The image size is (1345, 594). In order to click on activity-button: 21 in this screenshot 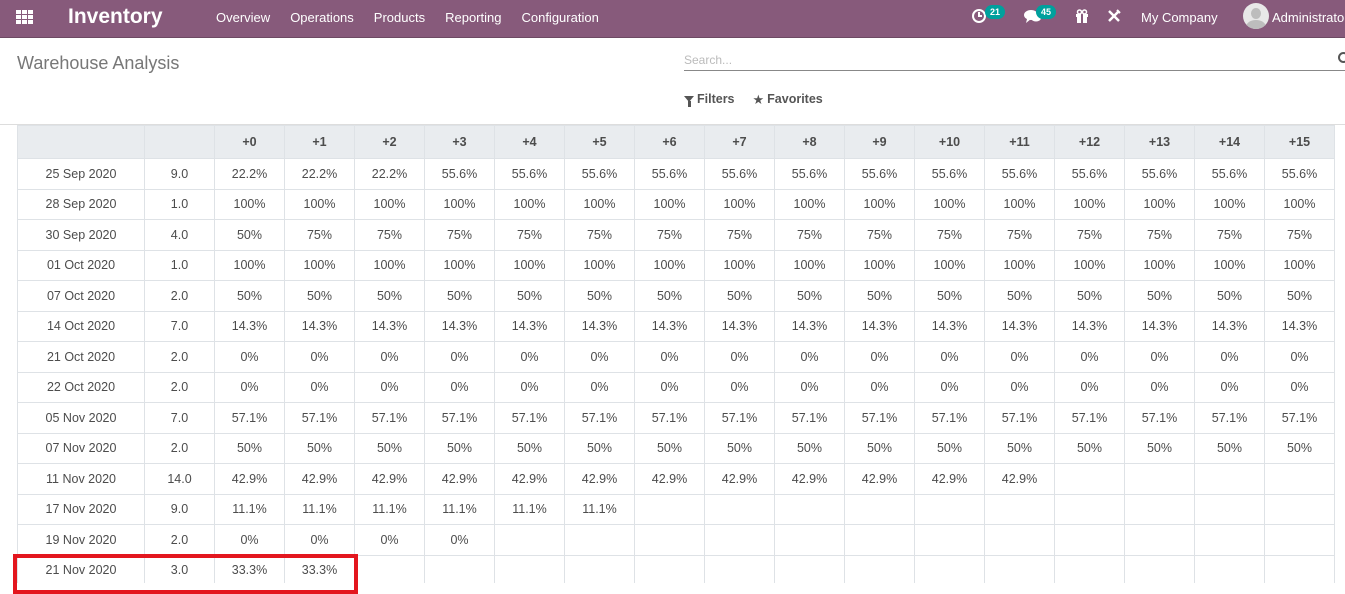, I will do `click(988, 17)`.